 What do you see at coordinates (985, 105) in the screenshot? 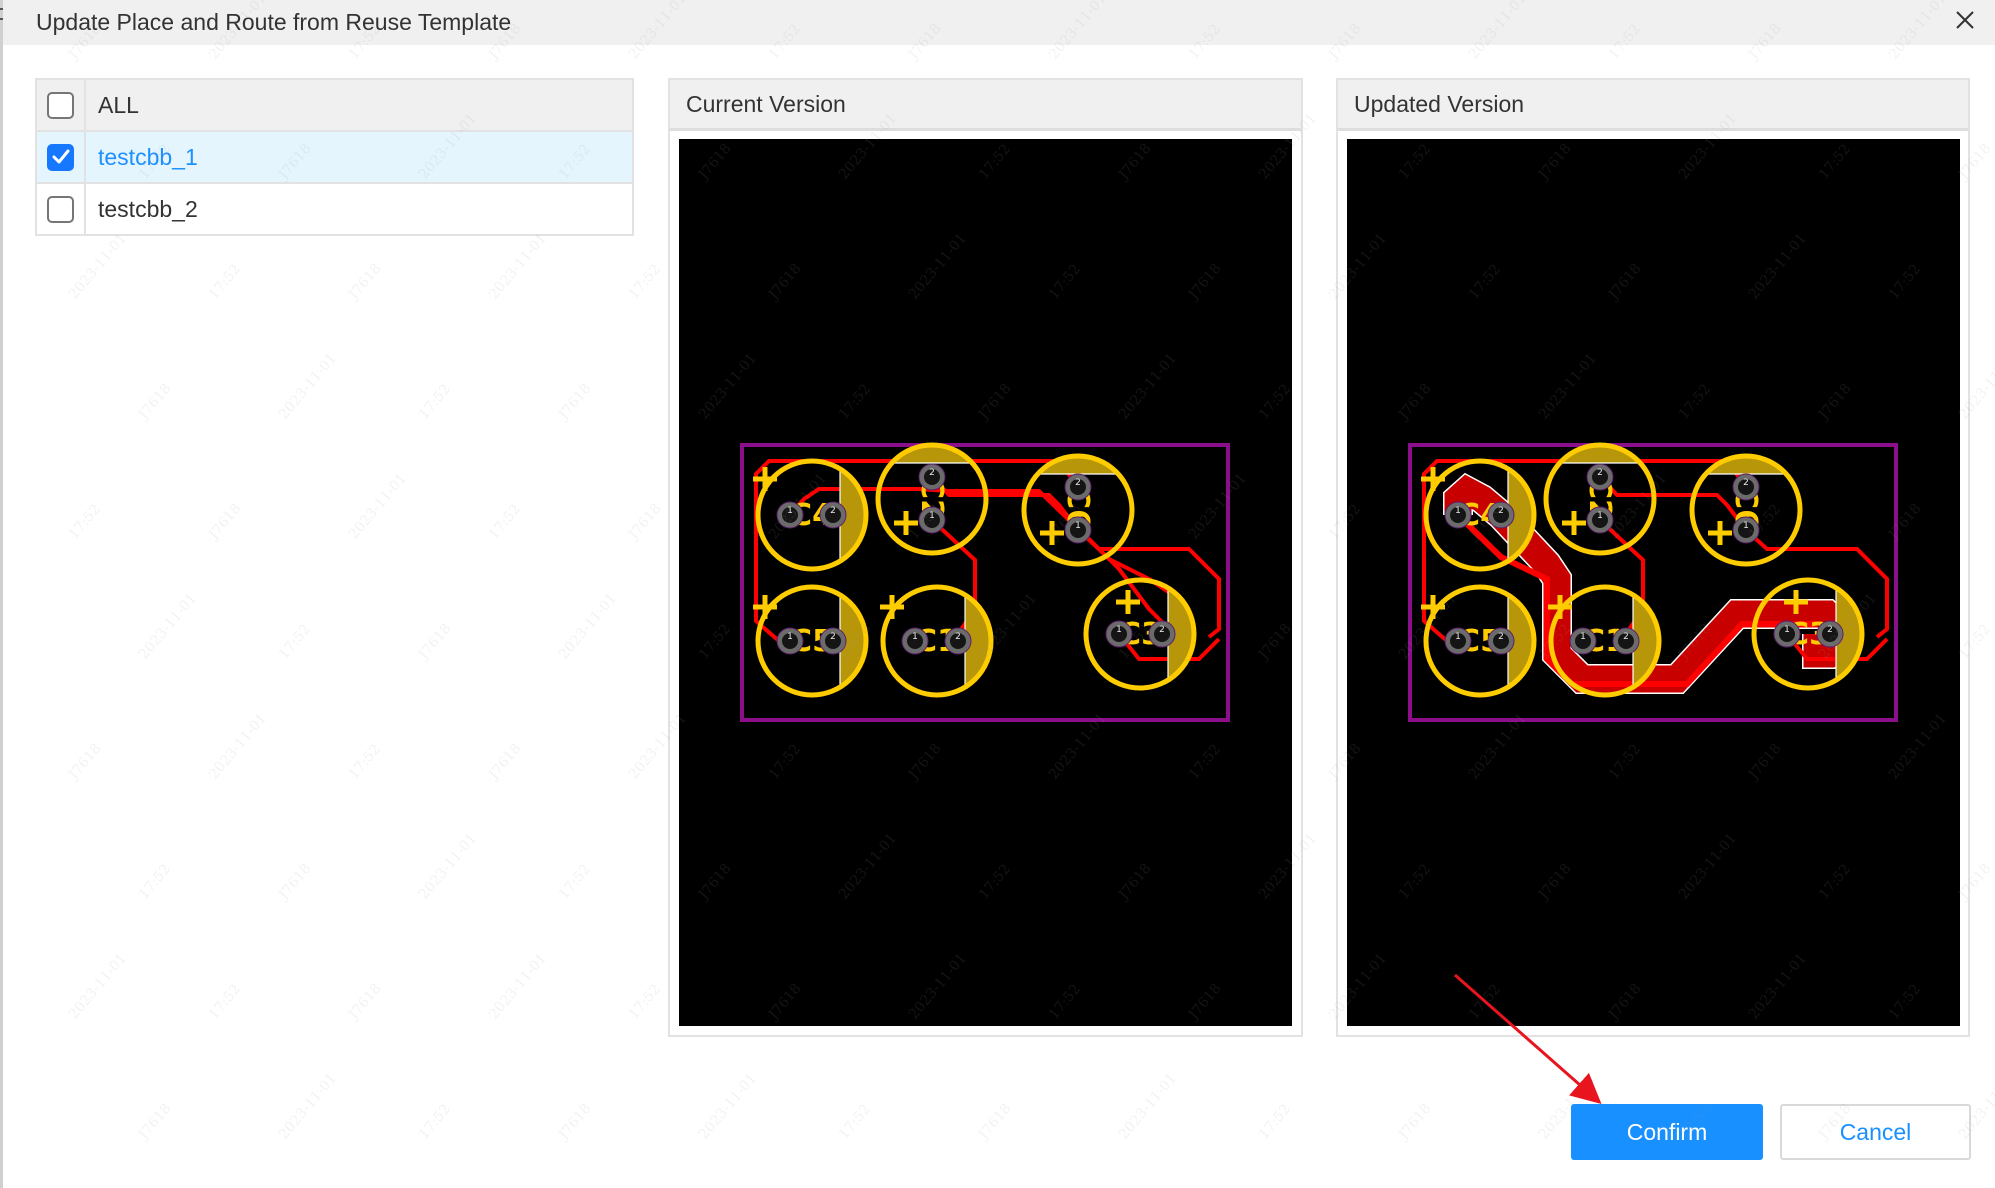
I see `panel-title: Current Version` at bounding box center [985, 105].